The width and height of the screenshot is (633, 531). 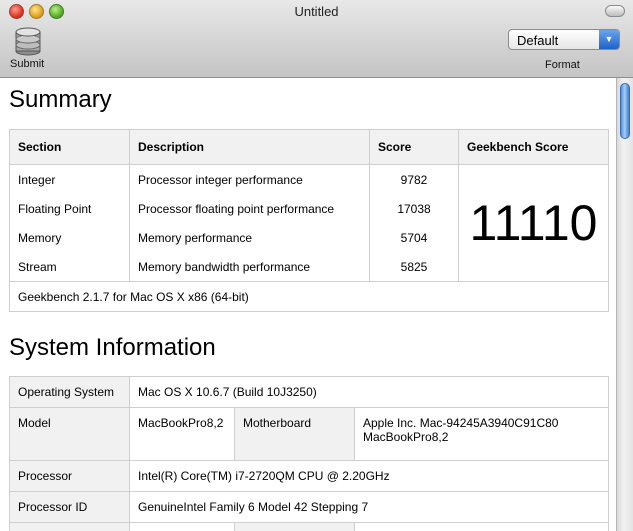 What do you see at coordinates (112, 347) in the screenshot?
I see `system-information-heading: System Information` at bounding box center [112, 347].